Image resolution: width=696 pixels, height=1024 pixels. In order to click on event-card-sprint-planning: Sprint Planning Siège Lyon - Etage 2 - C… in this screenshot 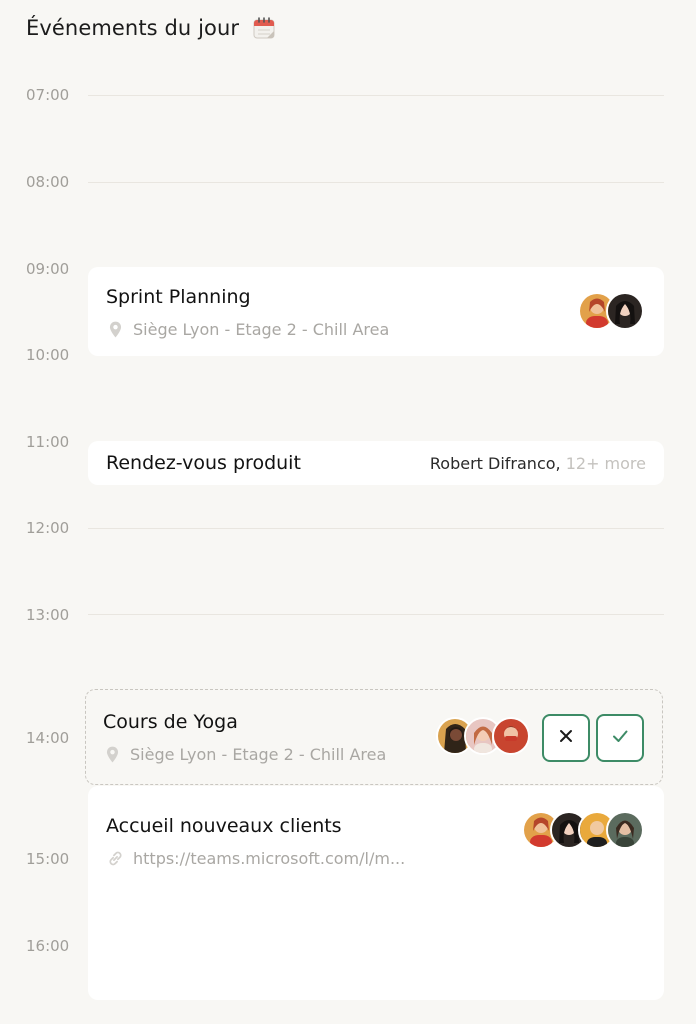, I will do `click(376, 311)`.